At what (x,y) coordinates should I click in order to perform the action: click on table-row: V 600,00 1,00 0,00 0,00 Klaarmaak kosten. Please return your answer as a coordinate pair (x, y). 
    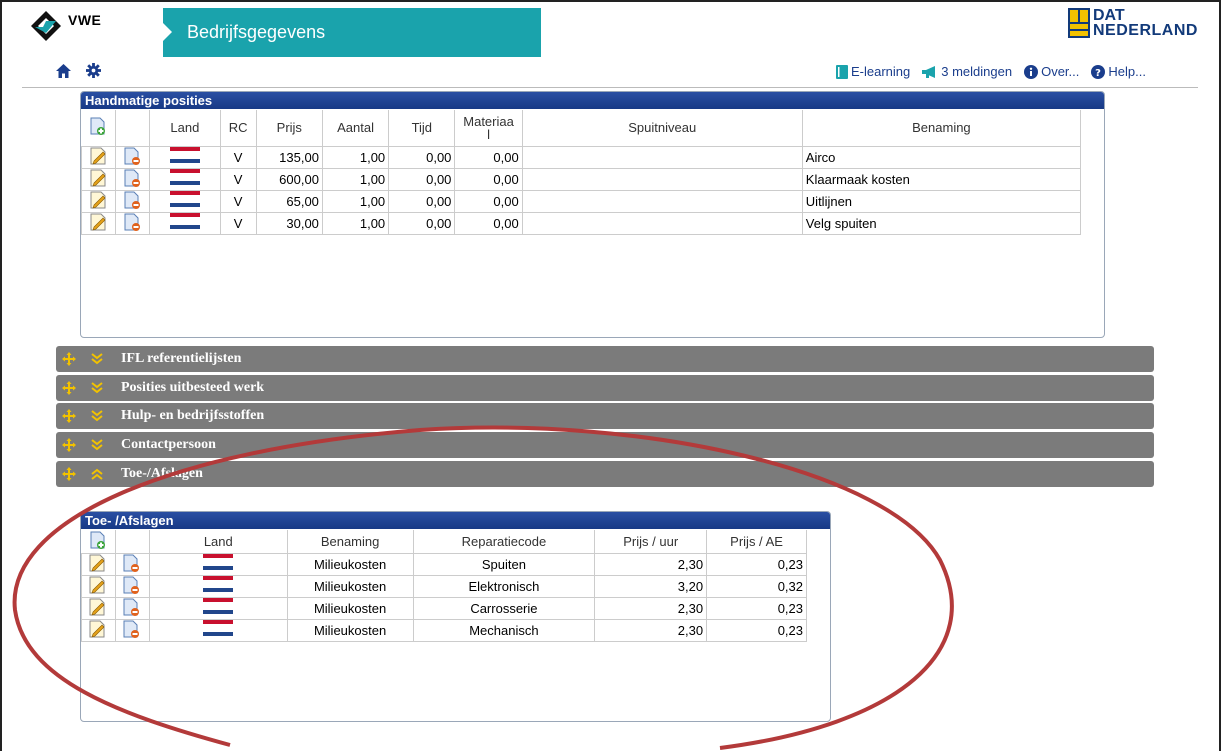
    Looking at the image, I should click on (581, 179).